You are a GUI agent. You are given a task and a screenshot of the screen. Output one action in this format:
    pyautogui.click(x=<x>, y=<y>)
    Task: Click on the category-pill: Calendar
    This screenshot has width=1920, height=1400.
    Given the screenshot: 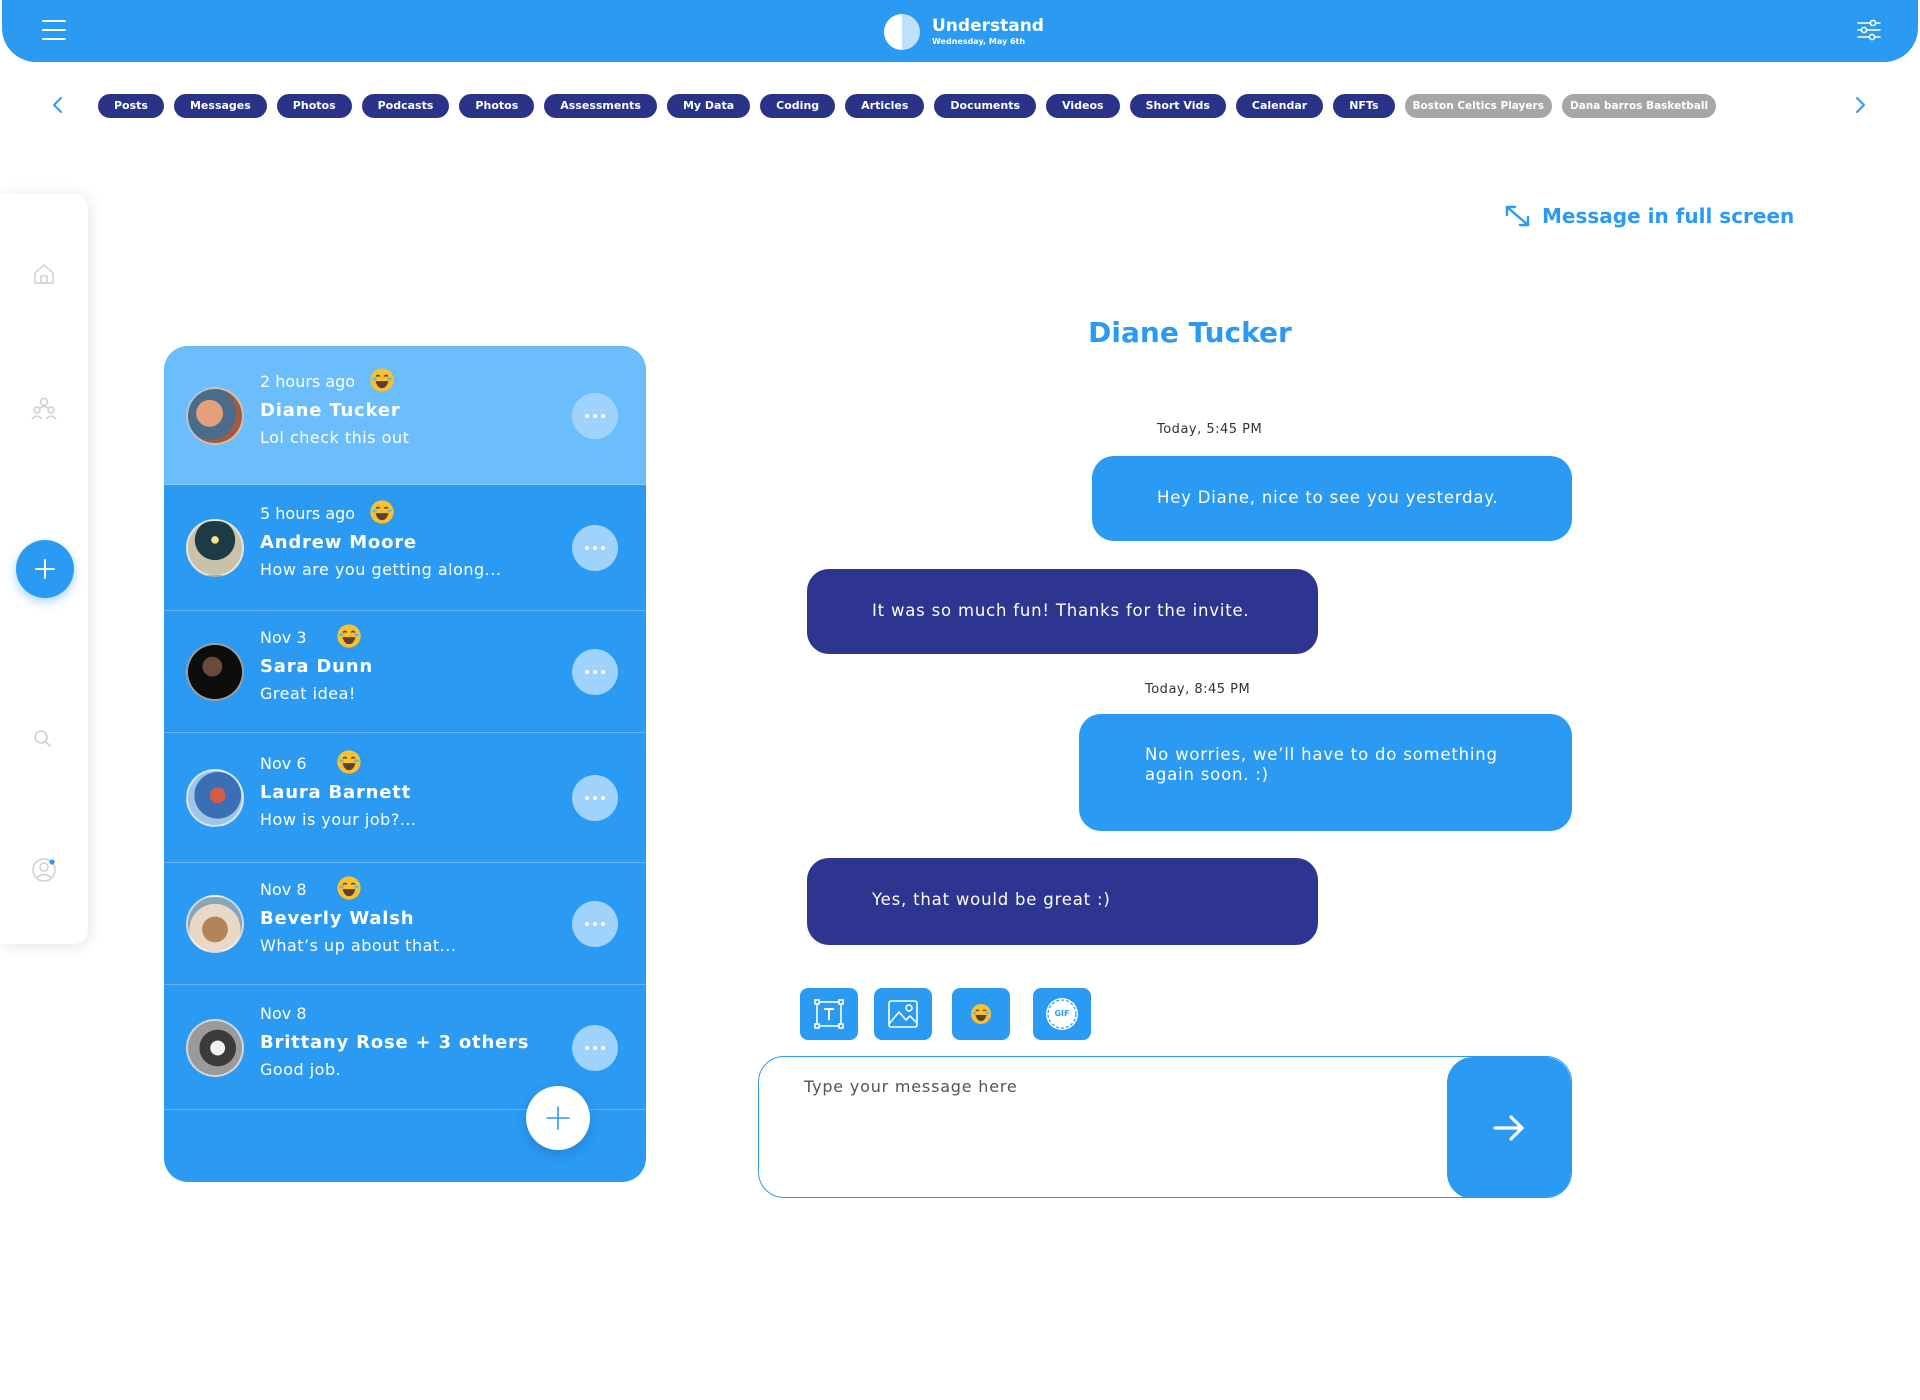 What is the action you would take?
    pyautogui.click(x=1279, y=106)
    